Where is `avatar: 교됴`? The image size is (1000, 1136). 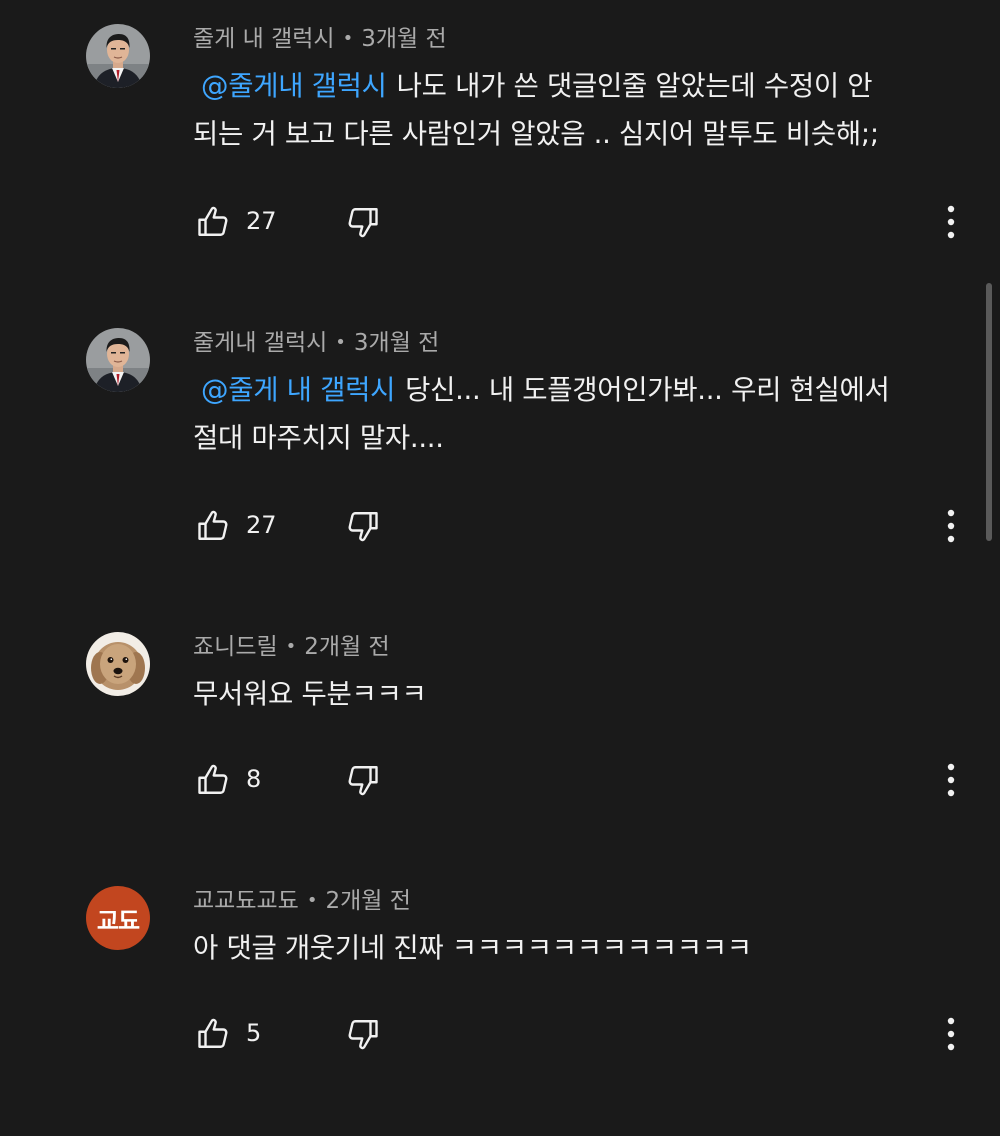 avatar: 교됴 is located at coordinates (118, 918).